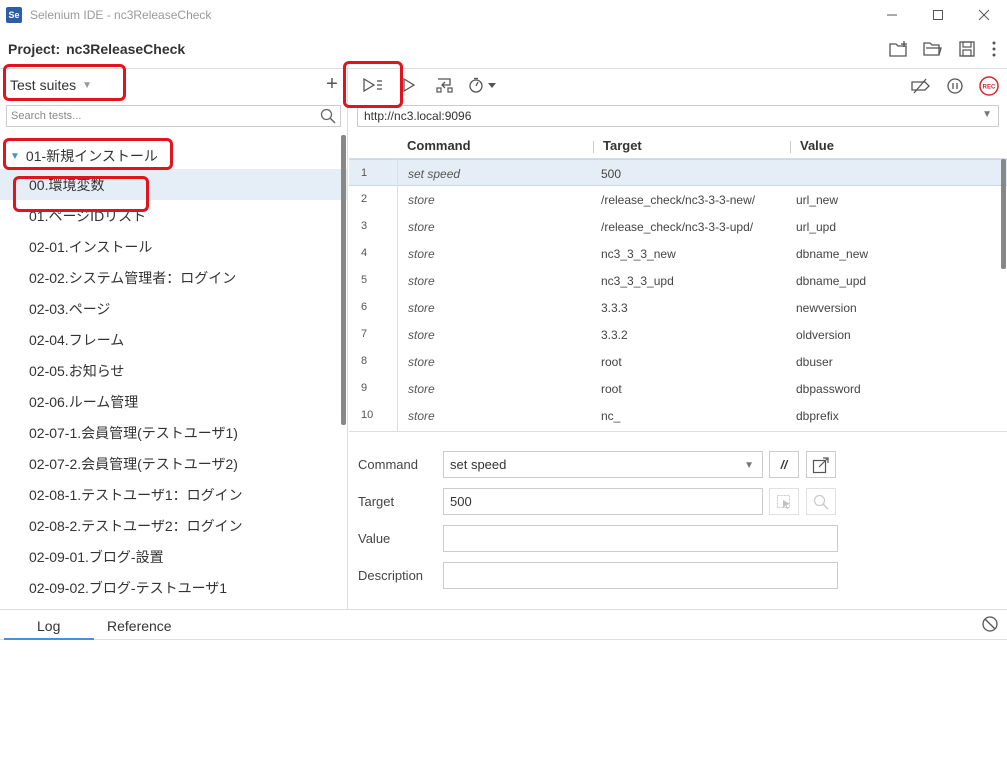 The width and height of the screenshot is (1007, 757). What do you see at coordinates (328, 117) in the screenshot?
I see `search-icon` at bounding box center [328, 117].